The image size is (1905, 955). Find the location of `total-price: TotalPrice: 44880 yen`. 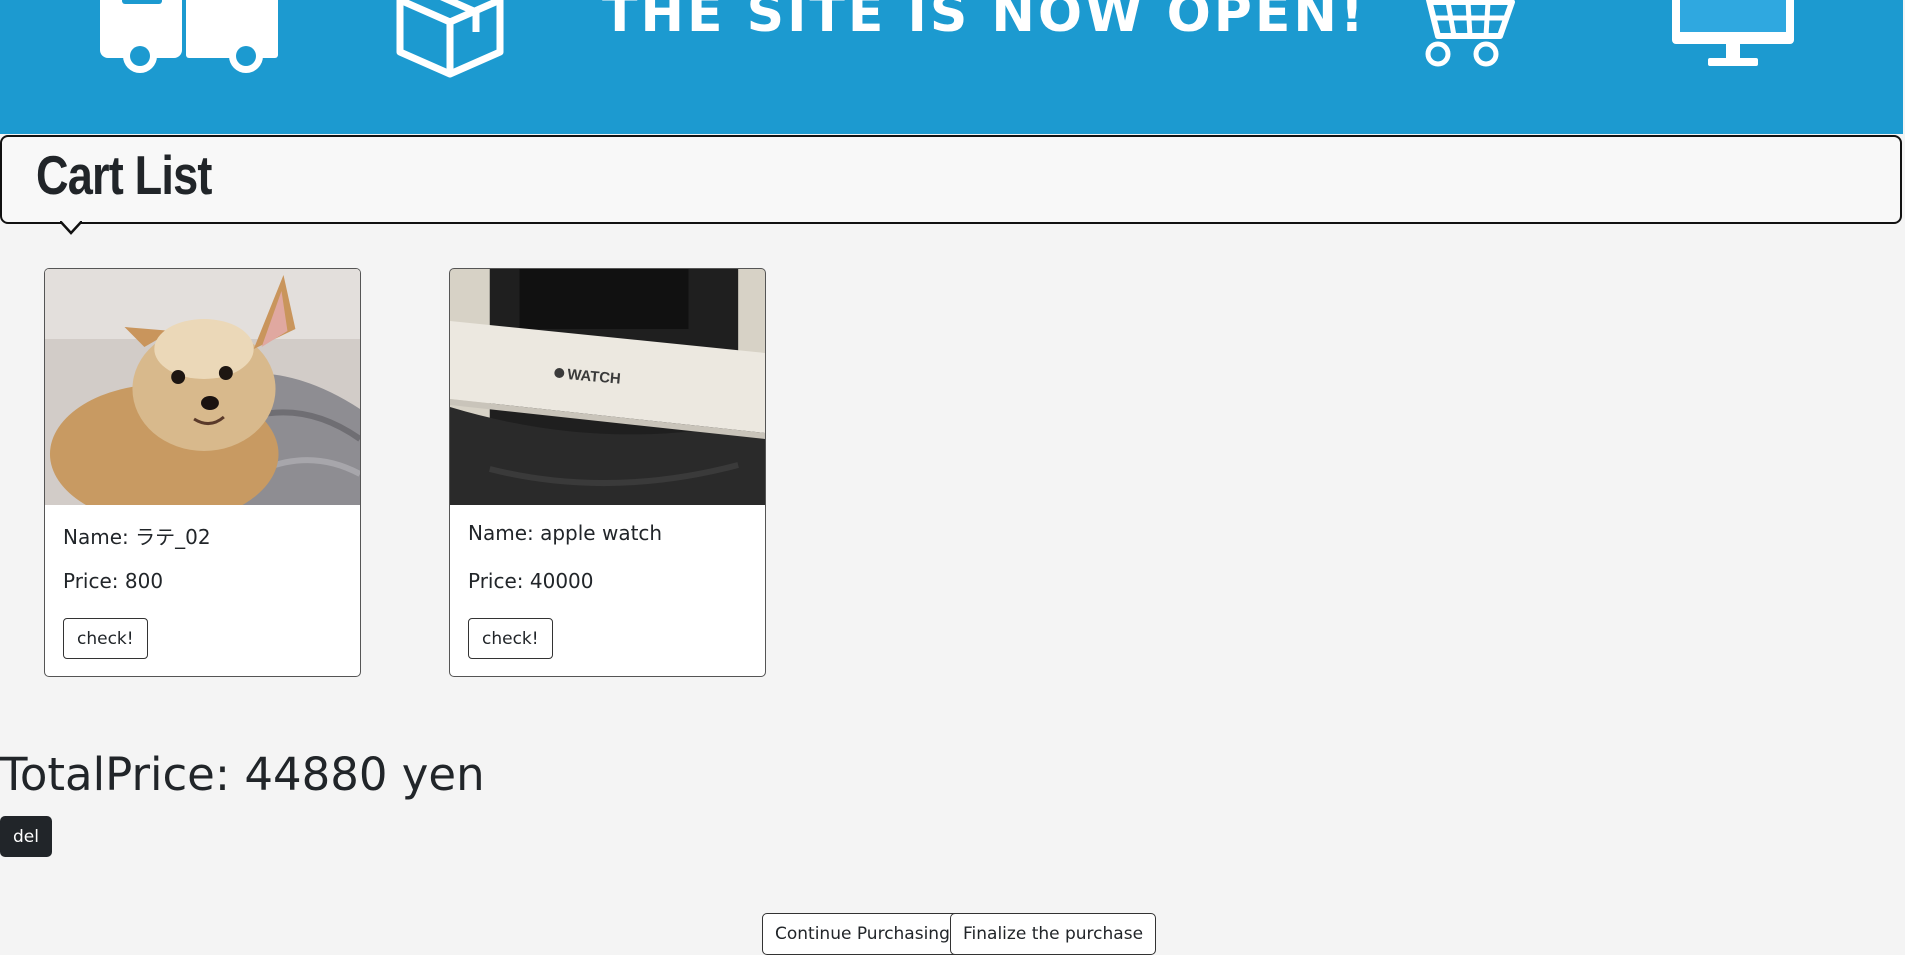

total-price: TotalPrice: 44880 yen is located at coordinates (242, 774).